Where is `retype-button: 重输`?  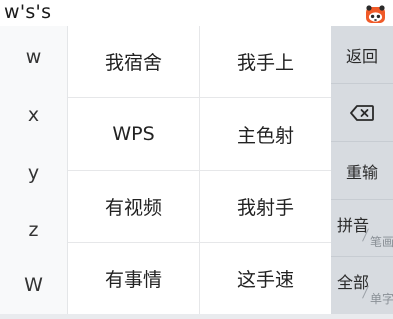
retype-button: 重输 is located at coordinates (362, 170).